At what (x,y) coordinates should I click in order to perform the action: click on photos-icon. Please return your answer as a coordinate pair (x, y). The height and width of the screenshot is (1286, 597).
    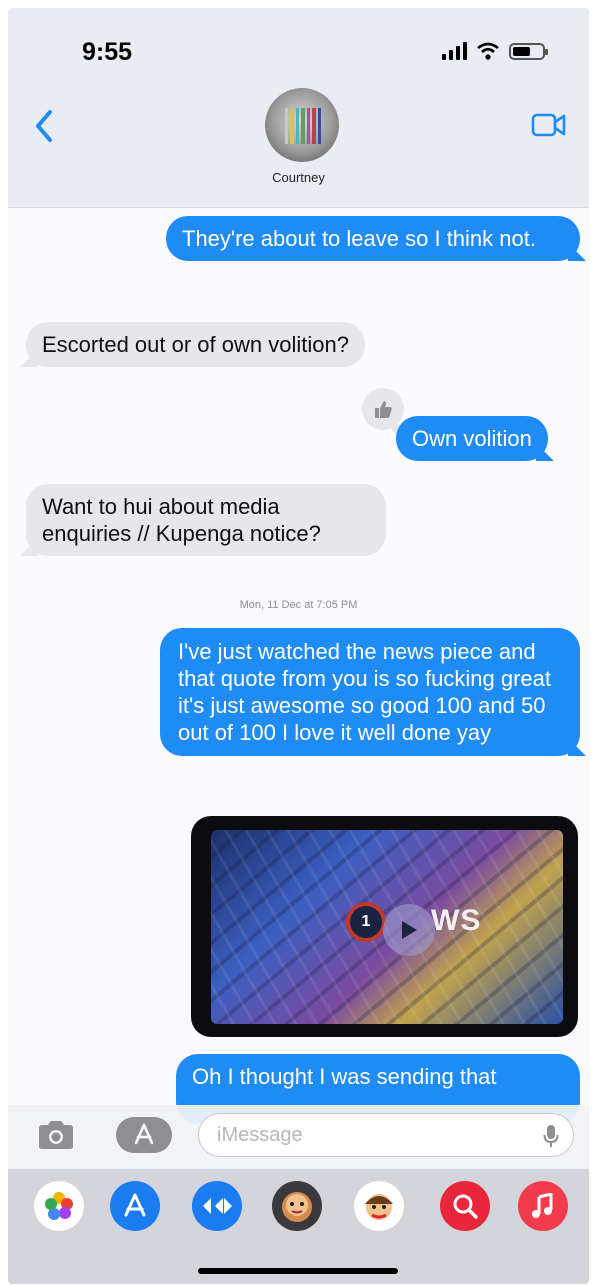
    Looking at the image, I should click on (59, 1206).